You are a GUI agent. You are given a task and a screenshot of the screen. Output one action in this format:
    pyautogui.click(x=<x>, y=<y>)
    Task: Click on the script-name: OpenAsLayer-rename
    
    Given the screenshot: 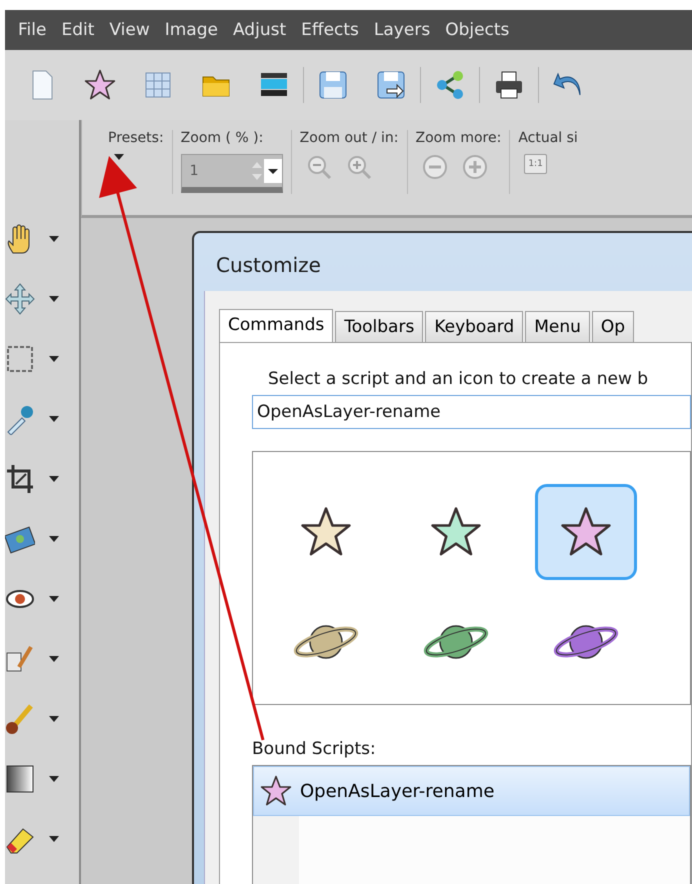 What is the action you would take?
    pyautogui.click(x=397, y=791)
    